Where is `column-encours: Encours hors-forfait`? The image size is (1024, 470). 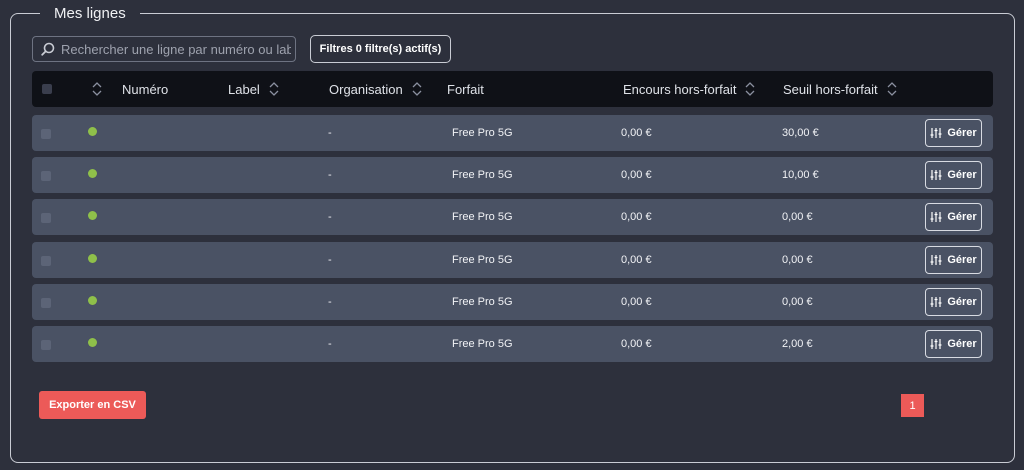 column-encours: Encours hors-forfait is located at coordinates (689, 89).